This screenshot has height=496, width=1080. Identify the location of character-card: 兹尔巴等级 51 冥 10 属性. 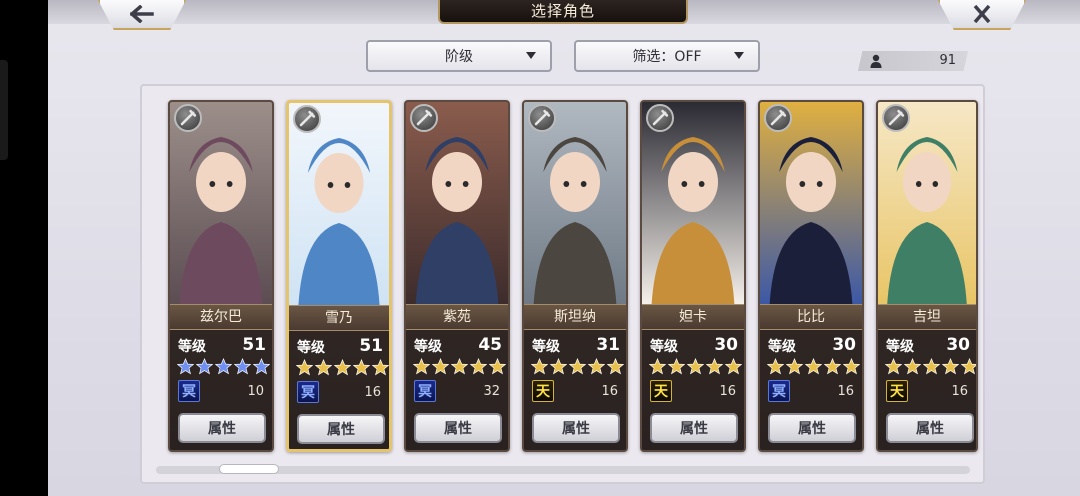
(221, 276).